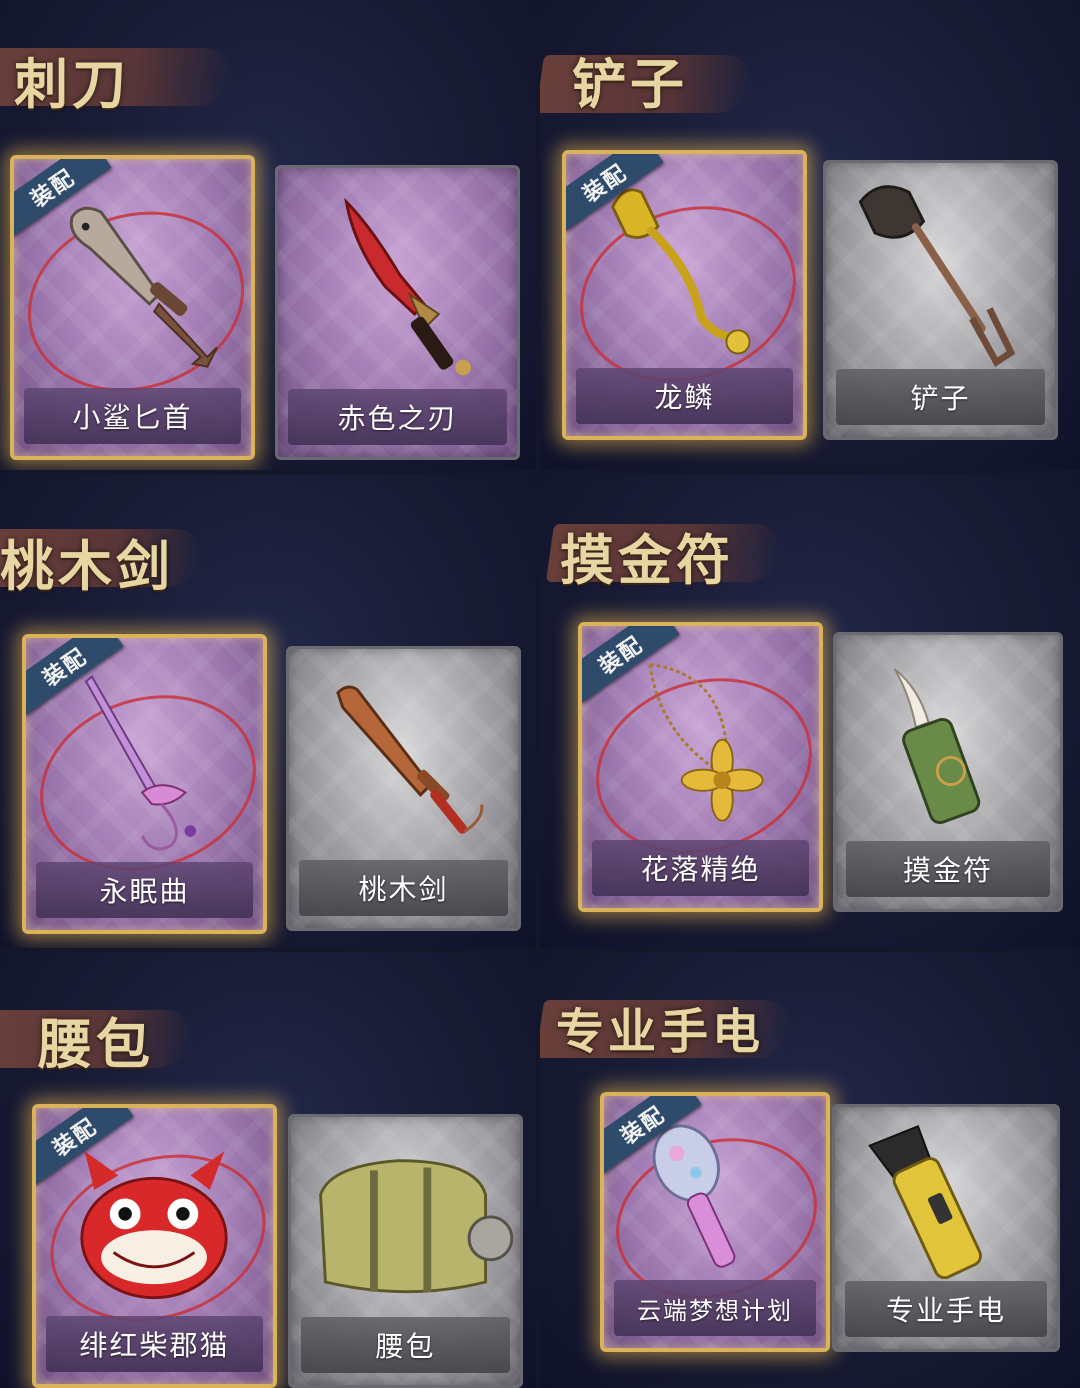  I want to click on peachwood-sword-icon, so click(403, 753).